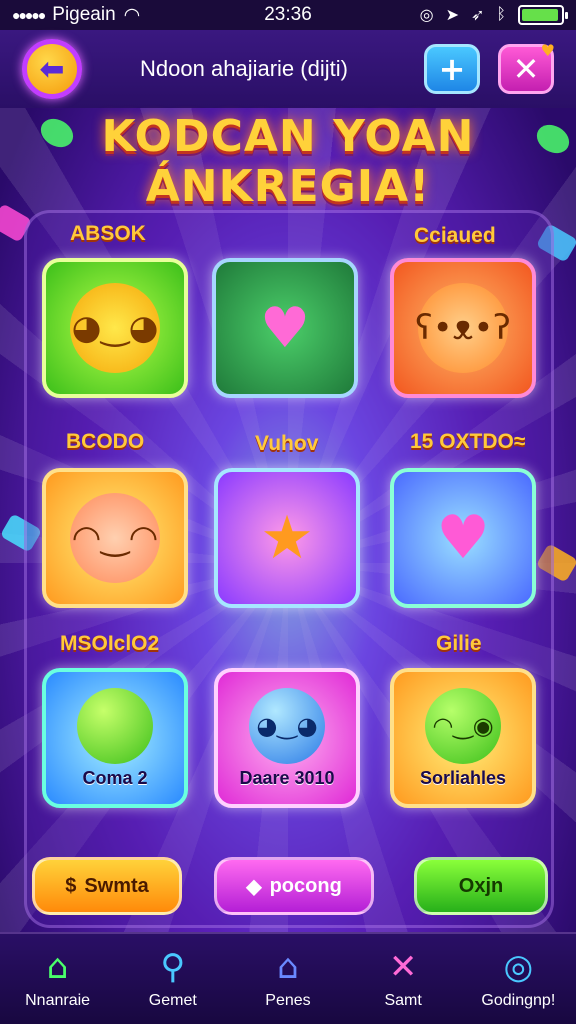  What do you see at coordinates (518, 1000) in the screenshot?
I see `nav-label: Godingnp!` at bounding box center [518, 1000].